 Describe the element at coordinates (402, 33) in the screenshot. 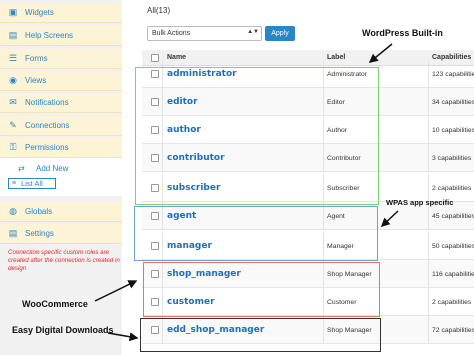

I see `annotation-wordpress-builtin: WordPress Built-in` at that location.